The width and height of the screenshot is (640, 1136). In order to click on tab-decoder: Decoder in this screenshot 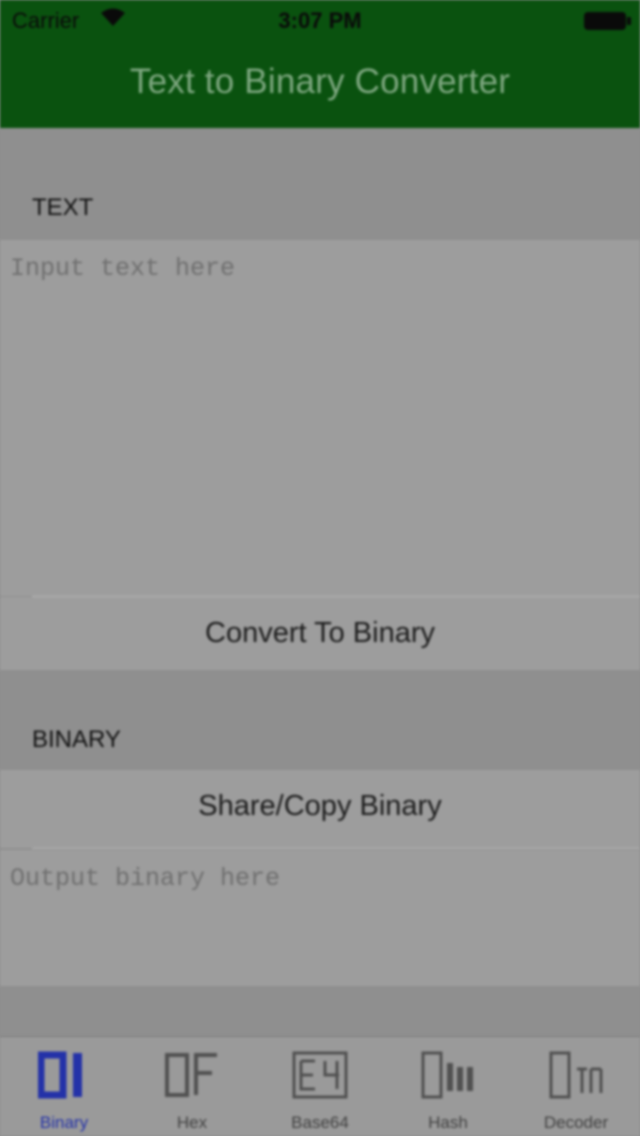, I will do `click(576, 1086)`.